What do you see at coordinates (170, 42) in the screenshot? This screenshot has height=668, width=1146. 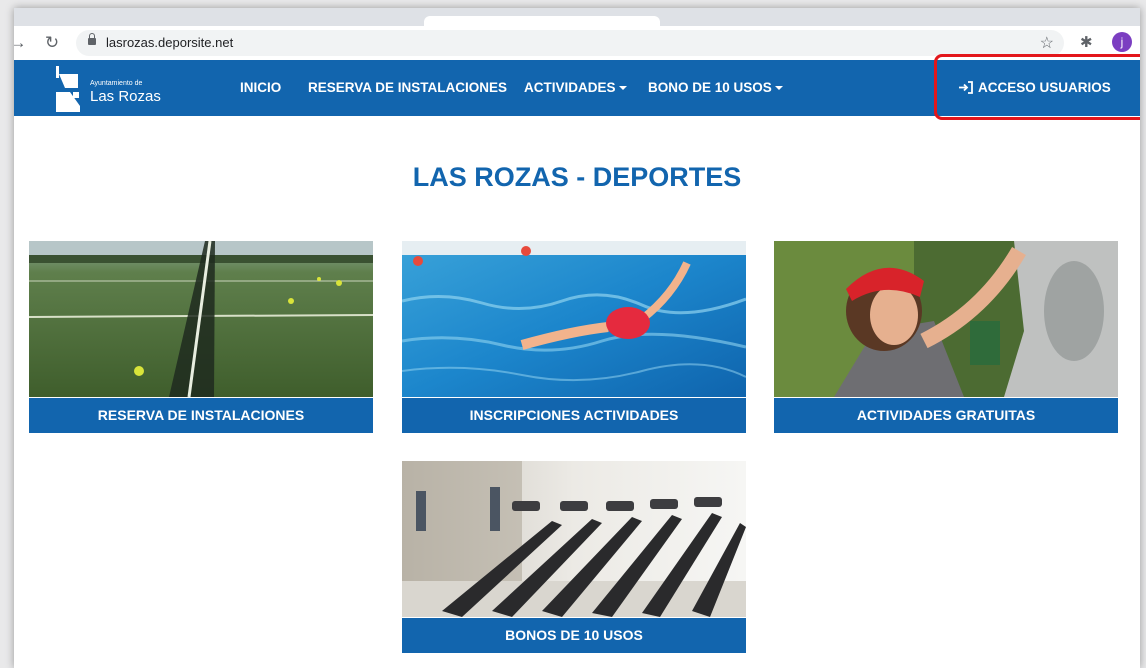 I see `url-text: lasrozas.deporsite.net` at bounding box center [170, 42].